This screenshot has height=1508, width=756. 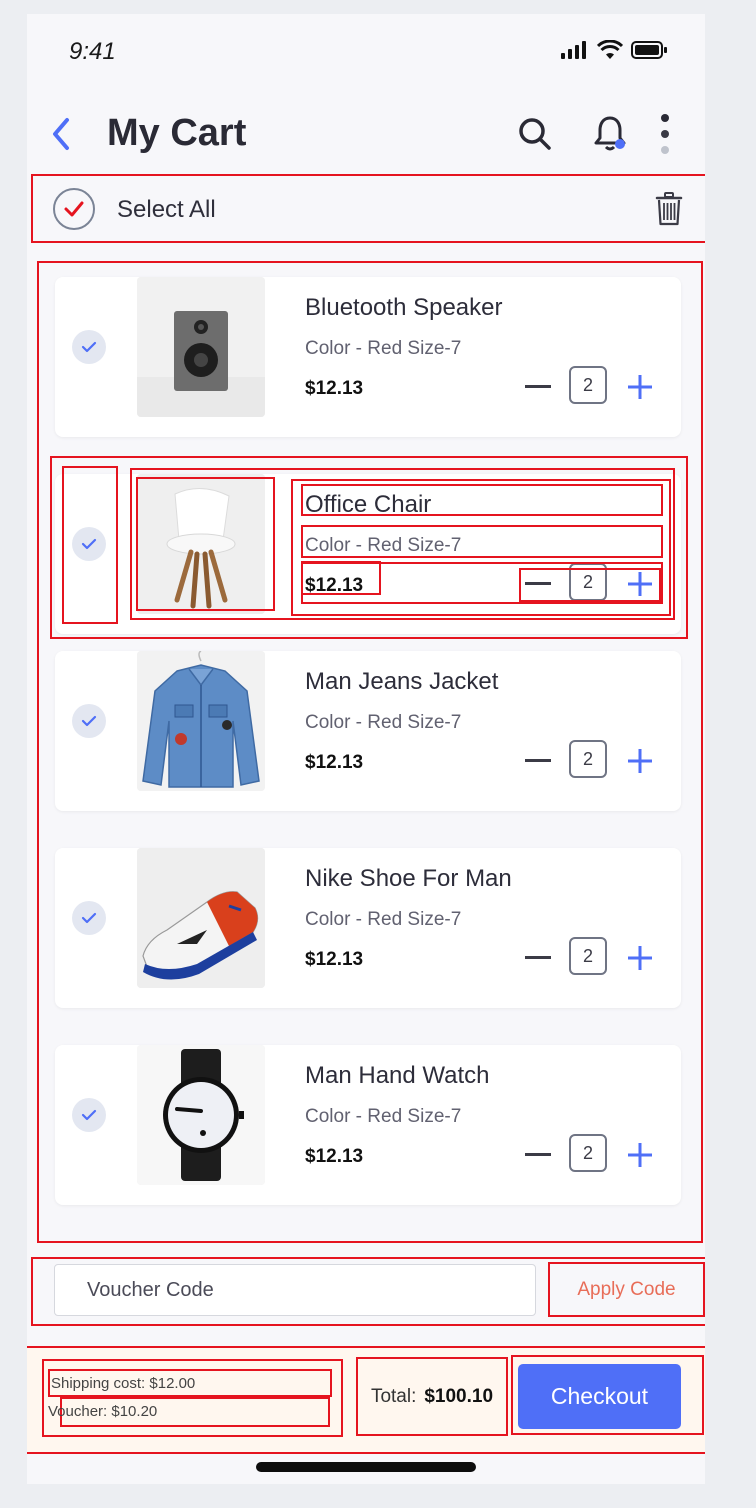 I want to click on select-all-checkbox, so click(x=74, y=209).